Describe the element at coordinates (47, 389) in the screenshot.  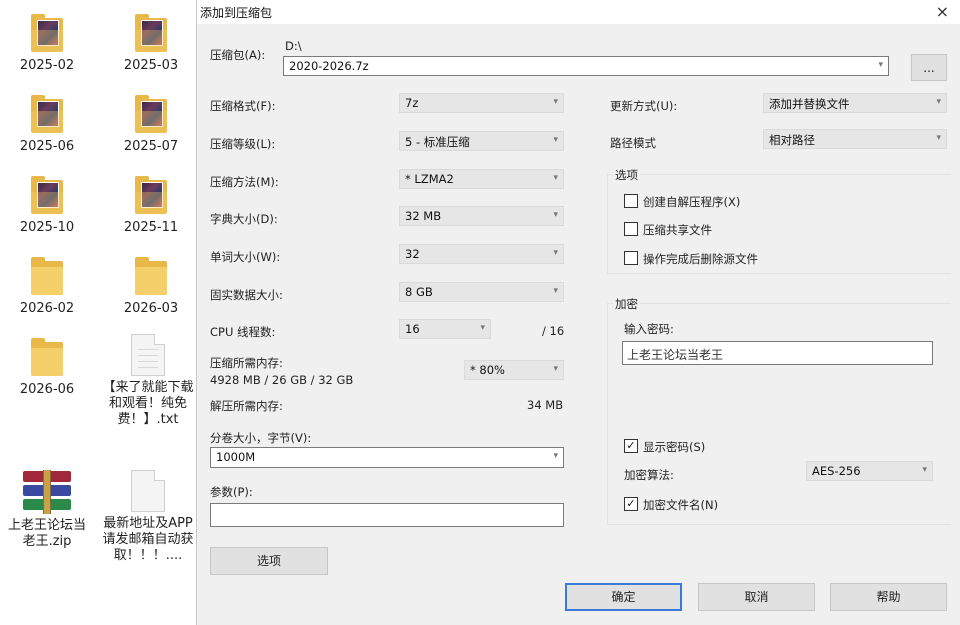
I see `folder-label: 2026-06` at that location.